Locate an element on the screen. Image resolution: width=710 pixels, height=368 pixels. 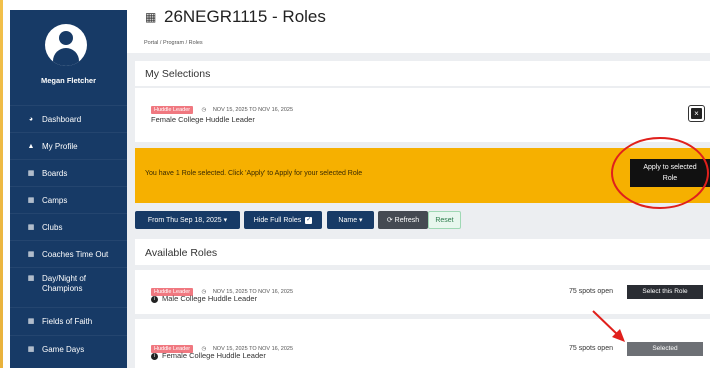
sidebar-item-label: Fields of Faith is located at coordinates (67, 321).